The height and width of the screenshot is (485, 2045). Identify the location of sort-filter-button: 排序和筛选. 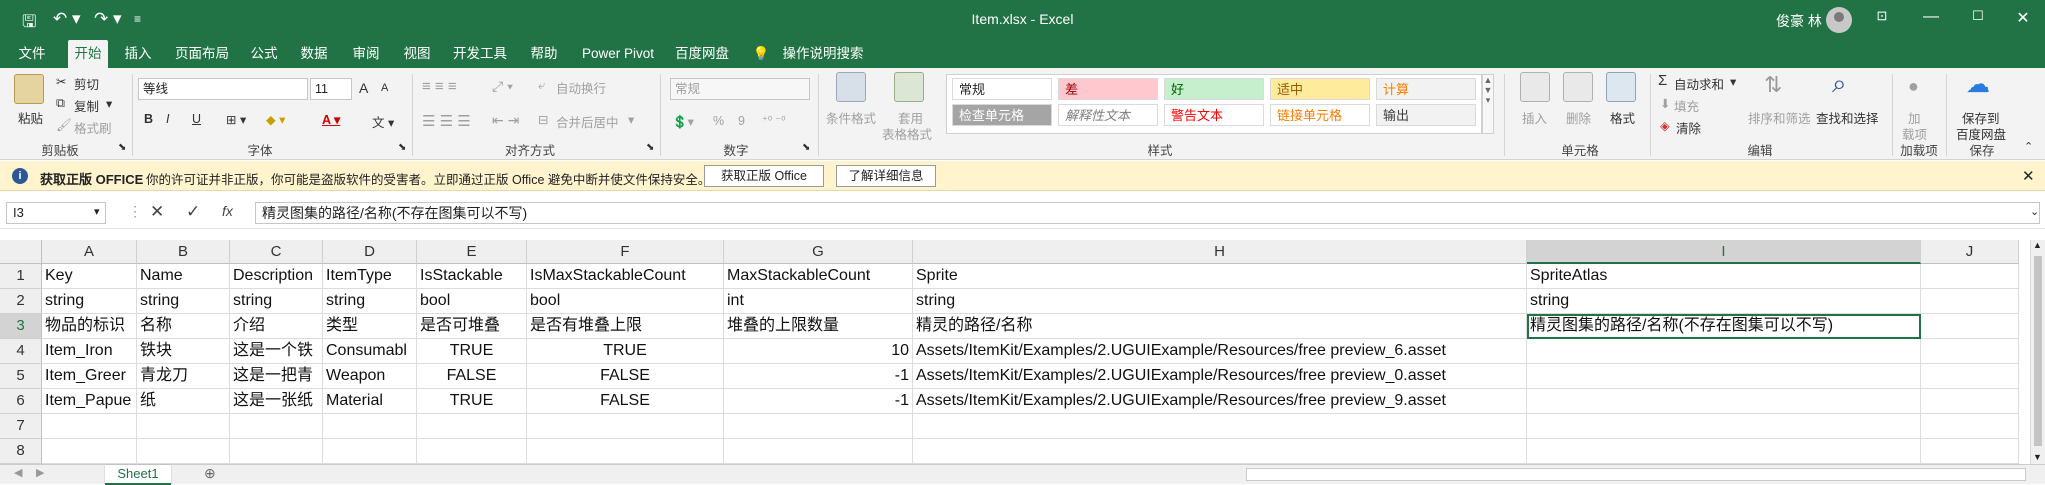
(1779, 117).